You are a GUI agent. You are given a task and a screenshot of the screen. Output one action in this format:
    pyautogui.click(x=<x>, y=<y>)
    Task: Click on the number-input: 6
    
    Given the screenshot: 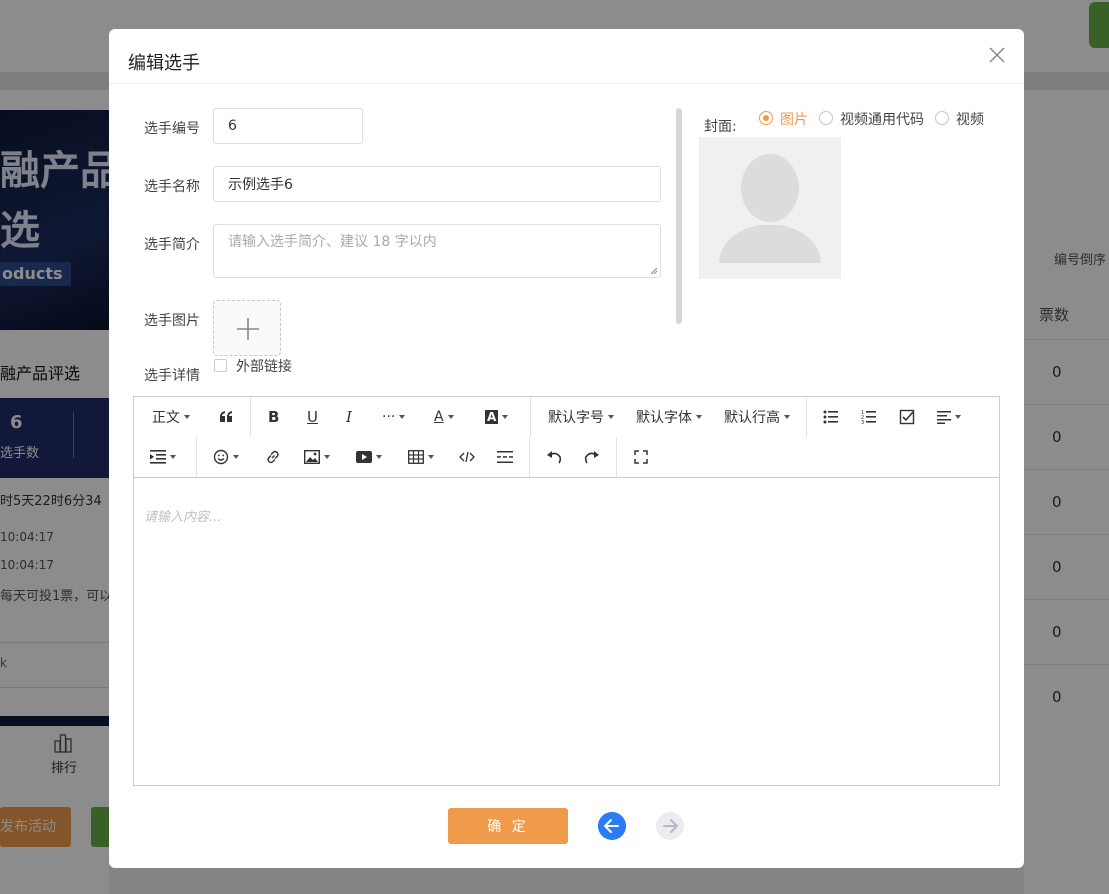 What is the action you would take?
    pyautogui.click(x=288, y=126)
    